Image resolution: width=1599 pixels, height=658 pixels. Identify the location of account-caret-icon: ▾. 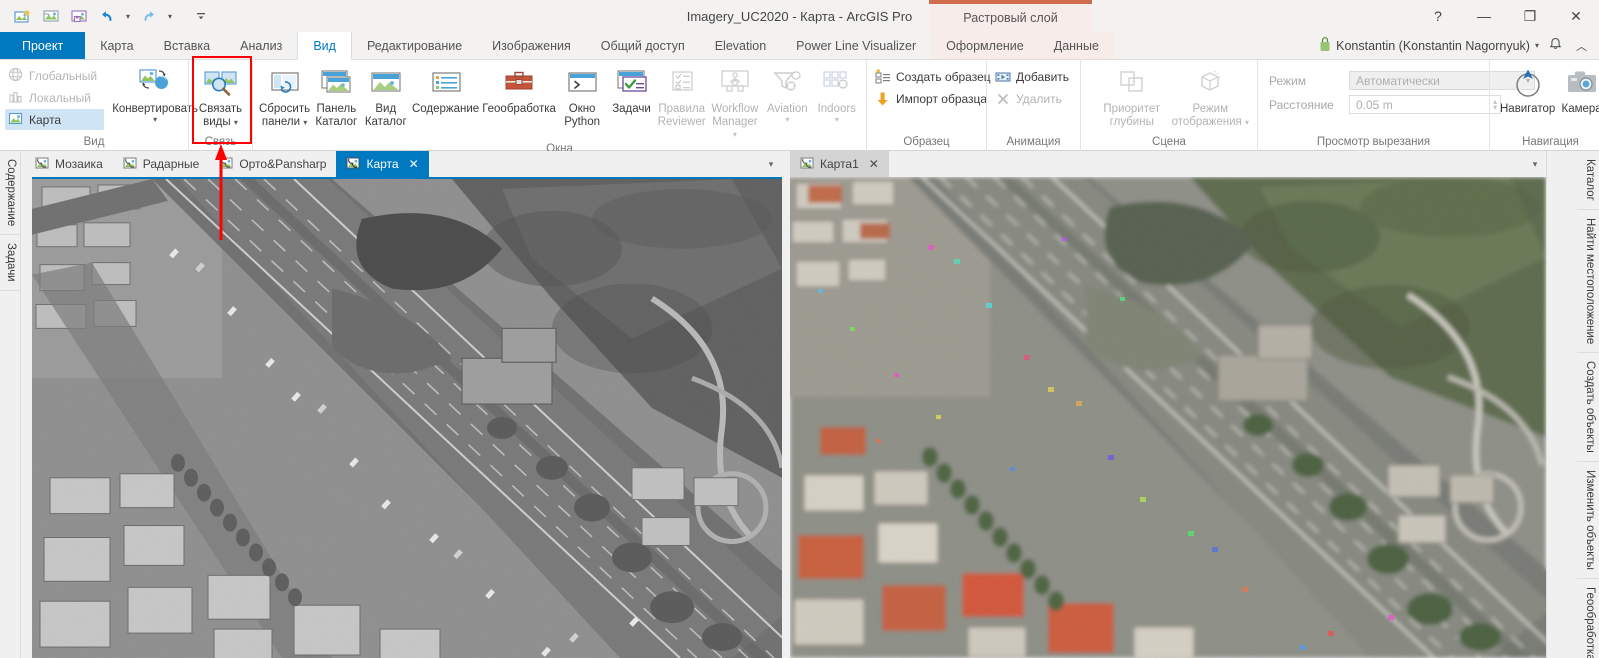
(1537, 45).